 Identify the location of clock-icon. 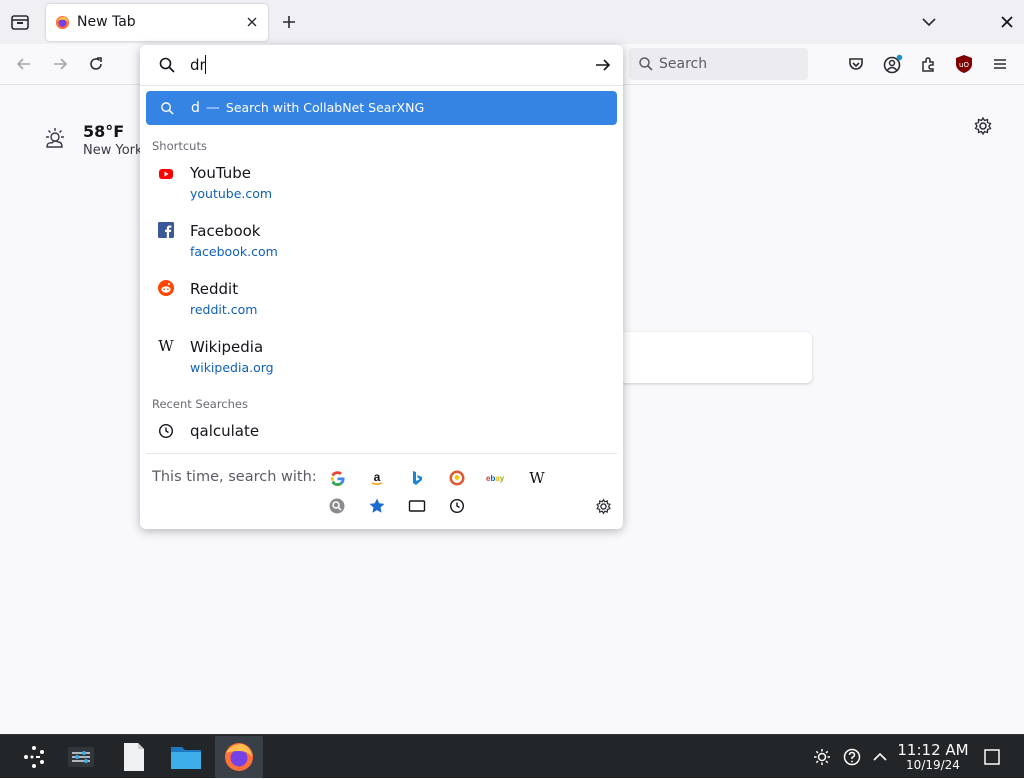
(166, 431).